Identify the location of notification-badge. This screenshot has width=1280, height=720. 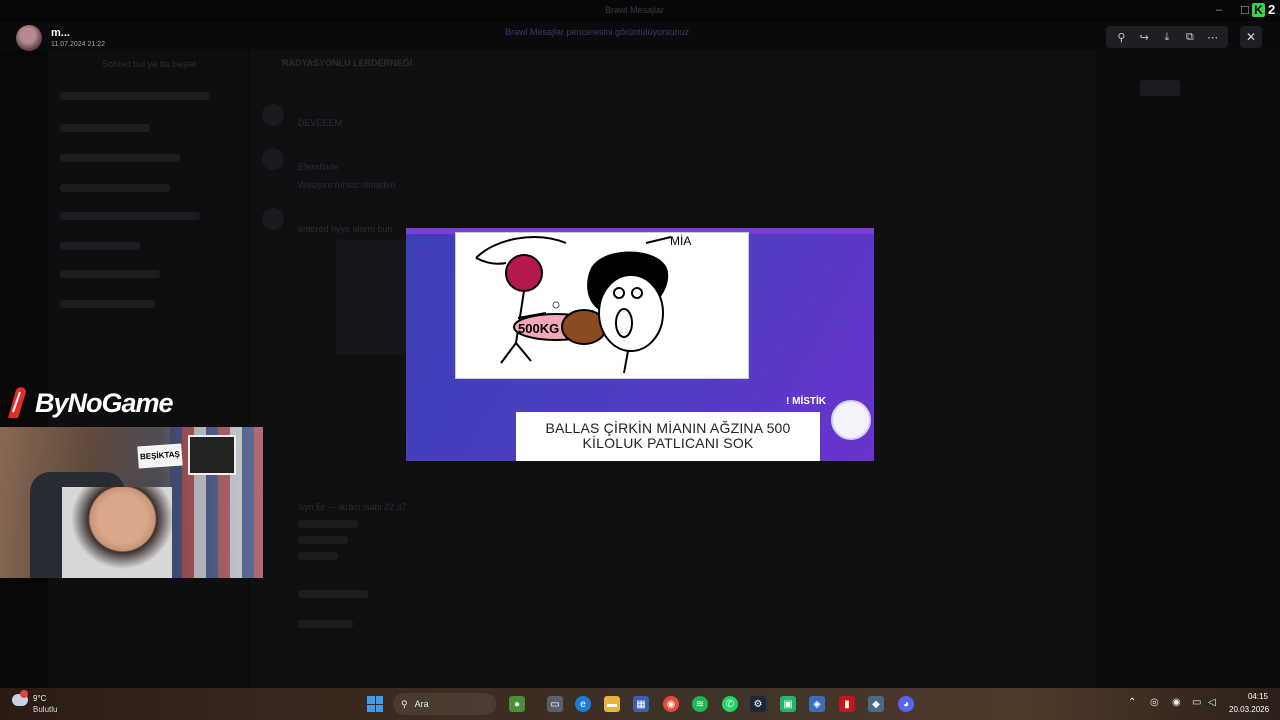
(24, 694).